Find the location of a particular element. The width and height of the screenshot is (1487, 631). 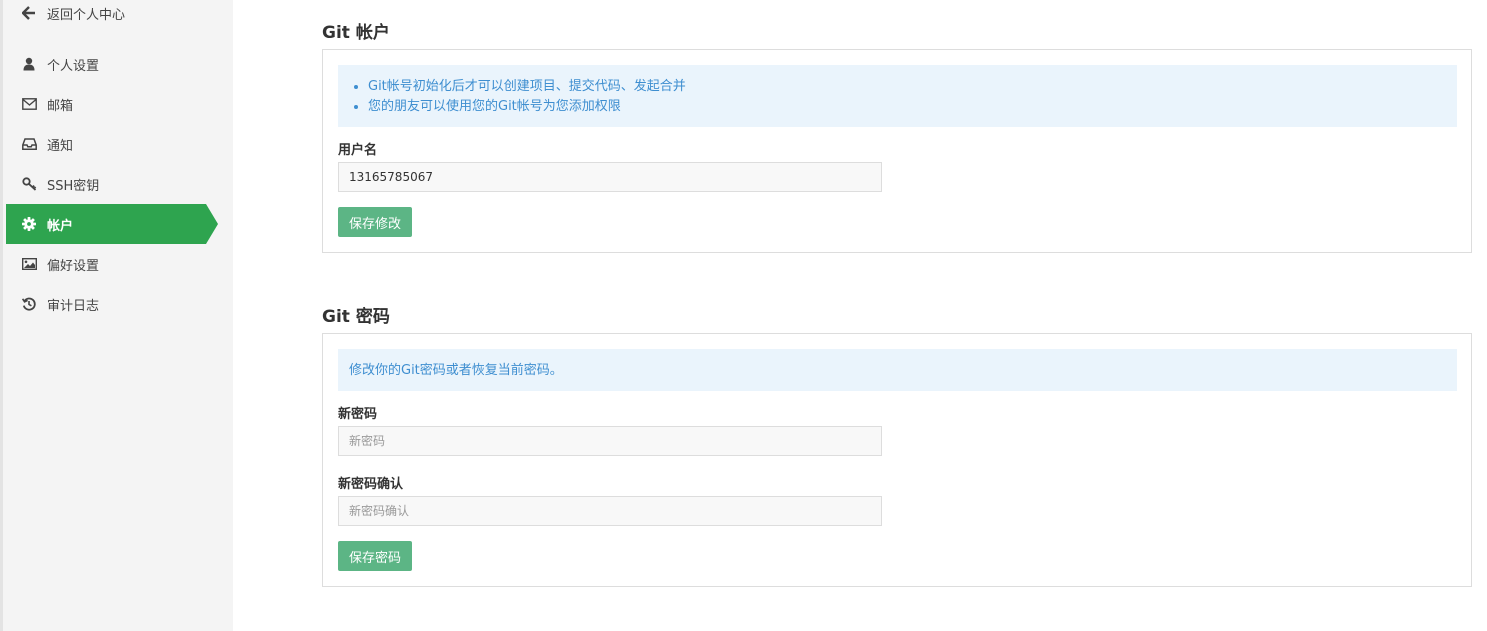

back-to-profile-link: 返回个人中心 is located at coordinates (106, 16).